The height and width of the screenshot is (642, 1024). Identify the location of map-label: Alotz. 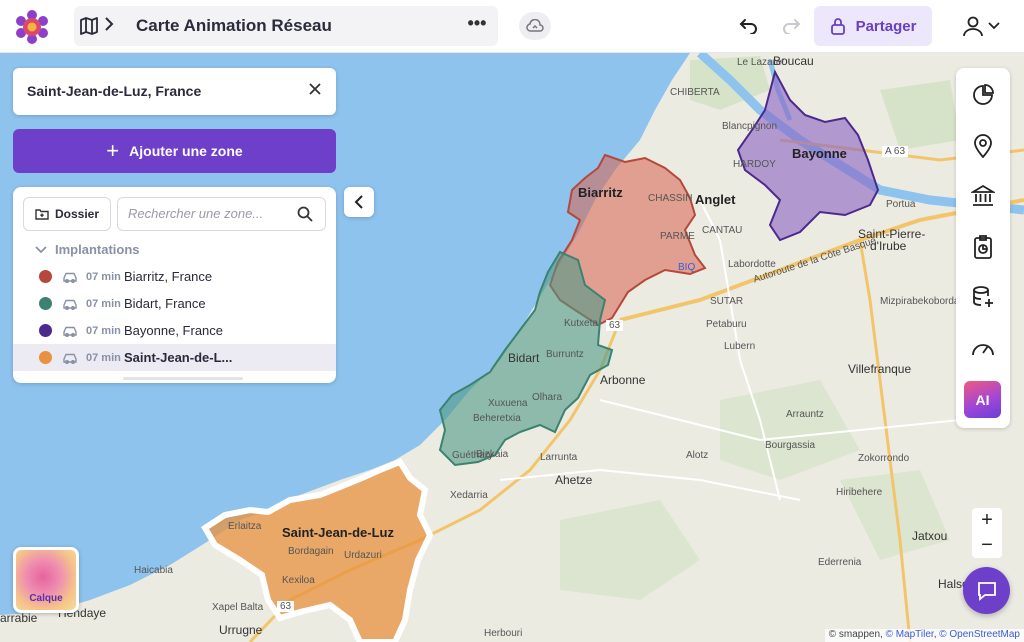
(697, 455).